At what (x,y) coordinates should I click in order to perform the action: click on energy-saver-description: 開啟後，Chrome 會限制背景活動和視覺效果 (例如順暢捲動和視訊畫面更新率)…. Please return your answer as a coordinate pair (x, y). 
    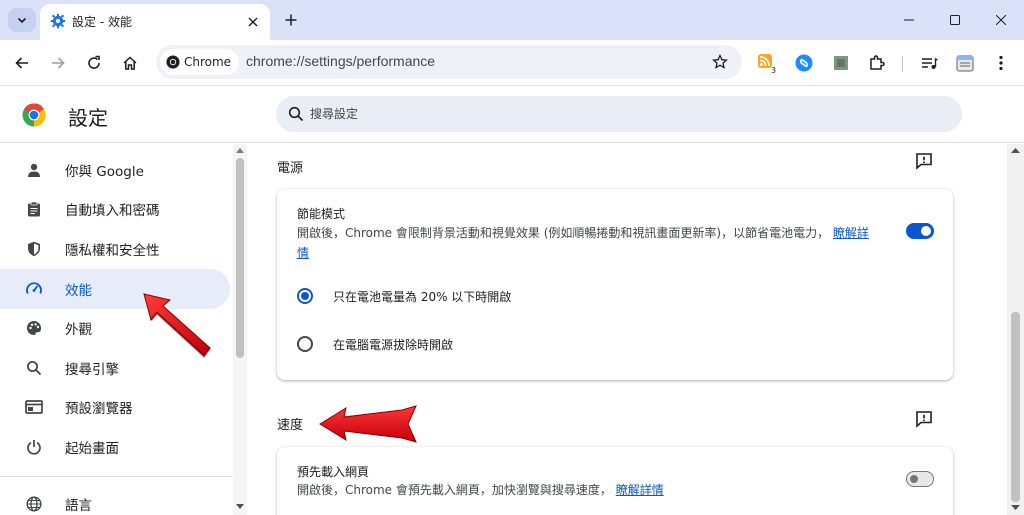
    Looking at the image, I should click on (587, 243).